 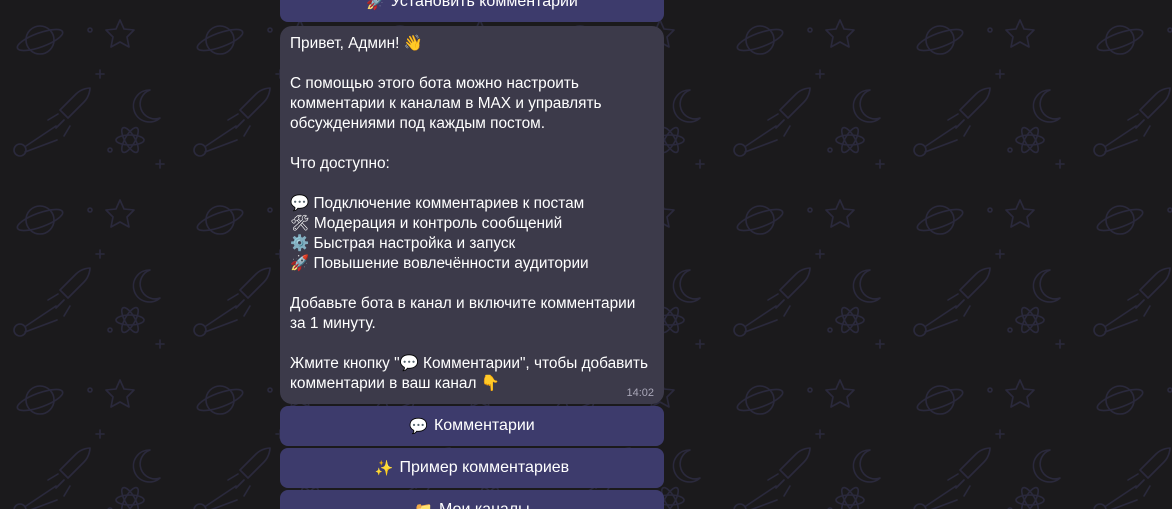 I want to click on comments-button-label: Комментарии, so click(x=484, y=425).